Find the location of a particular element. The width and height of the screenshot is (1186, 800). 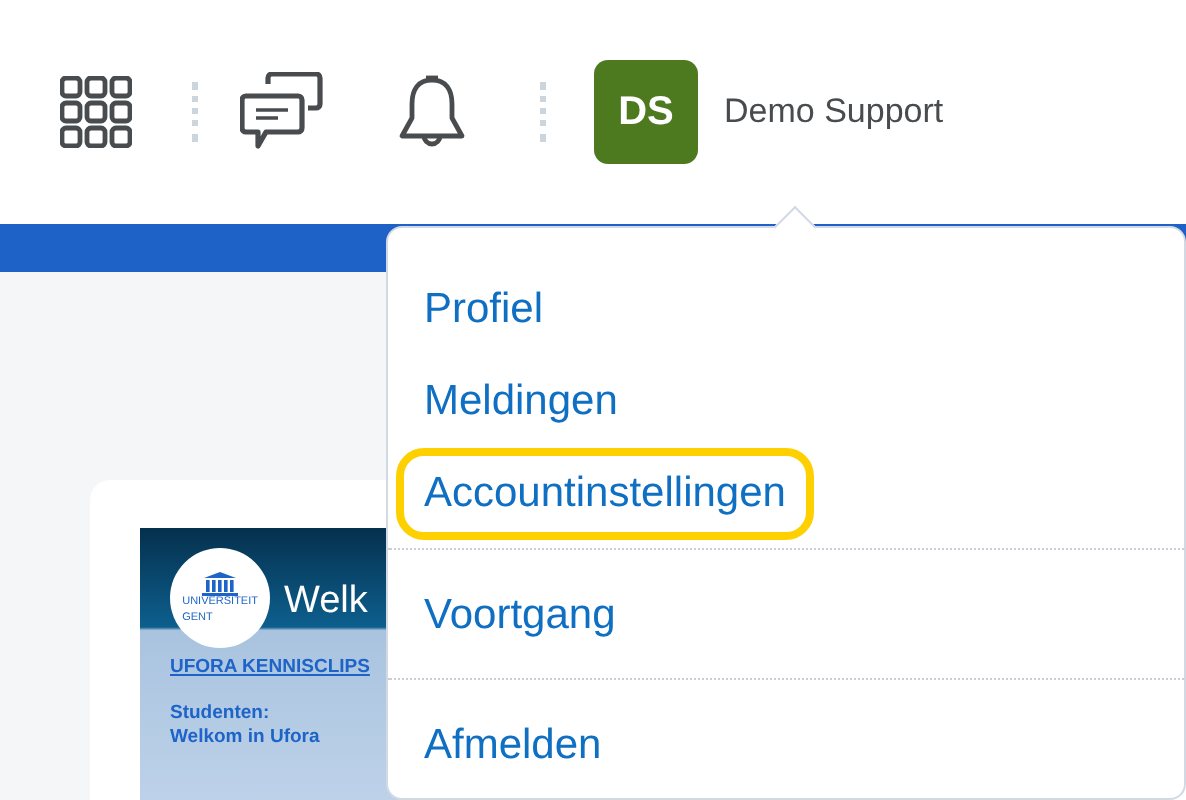

building-logo-icon is located at coordinates (220, 583).